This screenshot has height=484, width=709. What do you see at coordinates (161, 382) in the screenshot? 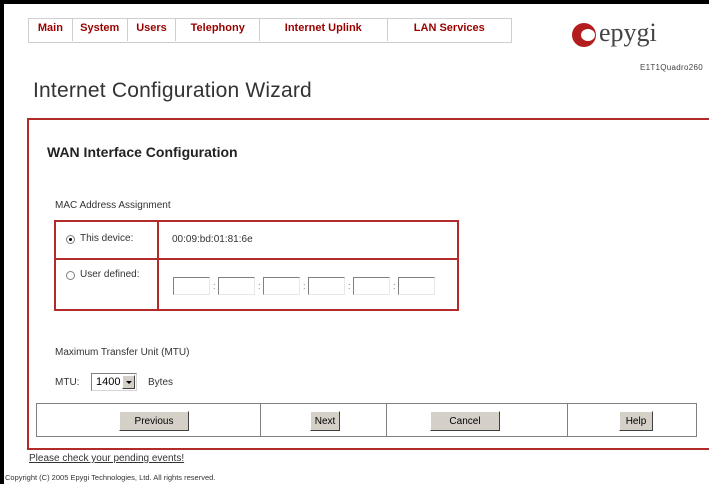
I see `mtu-unit-label: Bytes` at bounding box center [161, 382].